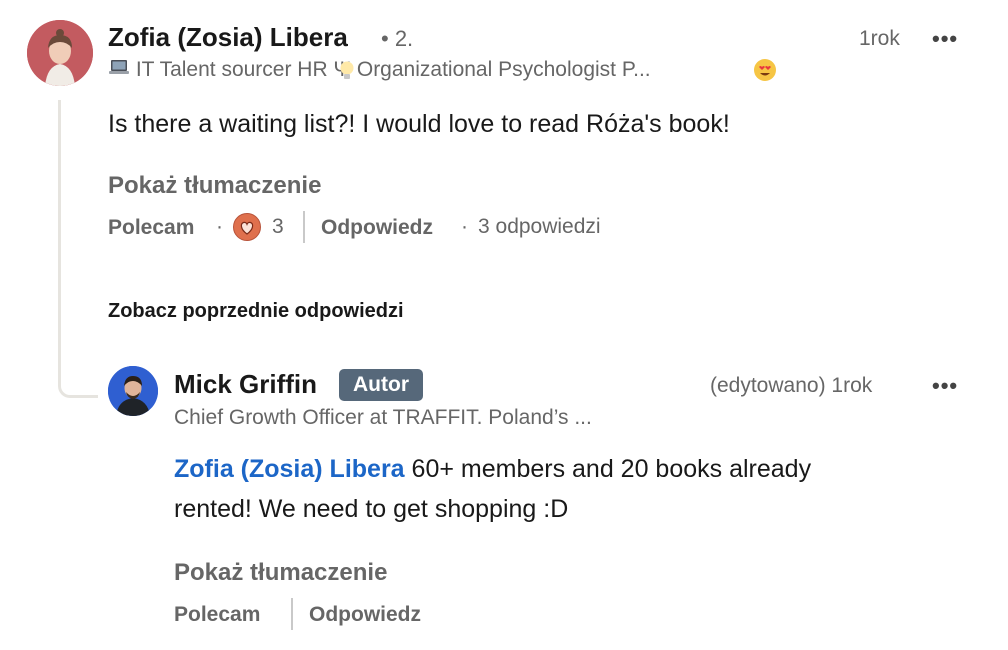 This screenshot has width=1008, height=650. I want to click on lightbulb-icon, so click(347, 73).